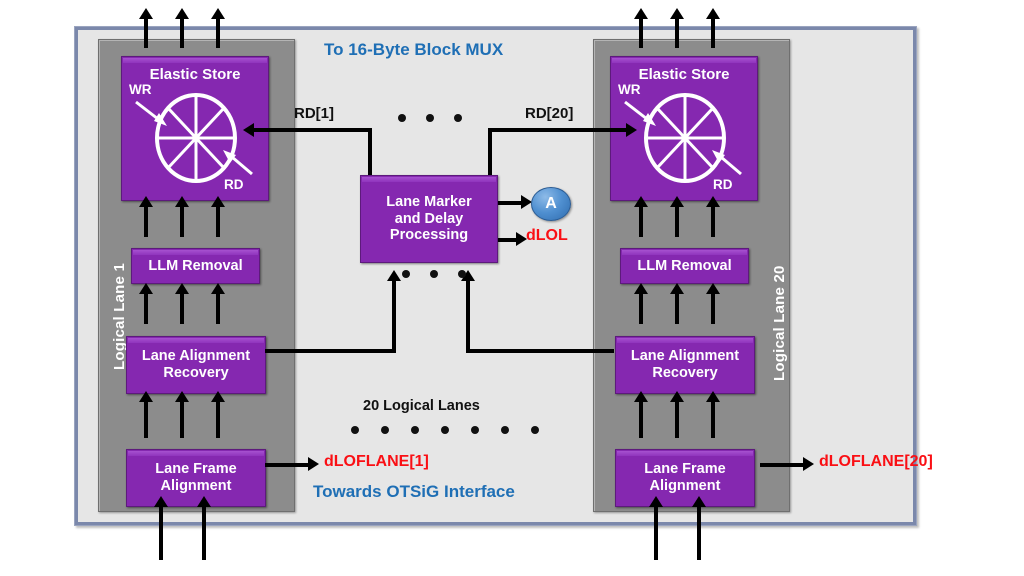 The image size is (1024, 576). What do you see at coordinates (330, 351) in the screenshot?
I see `wire-lar1-to-marker-h` at bounding box center [330, 351].